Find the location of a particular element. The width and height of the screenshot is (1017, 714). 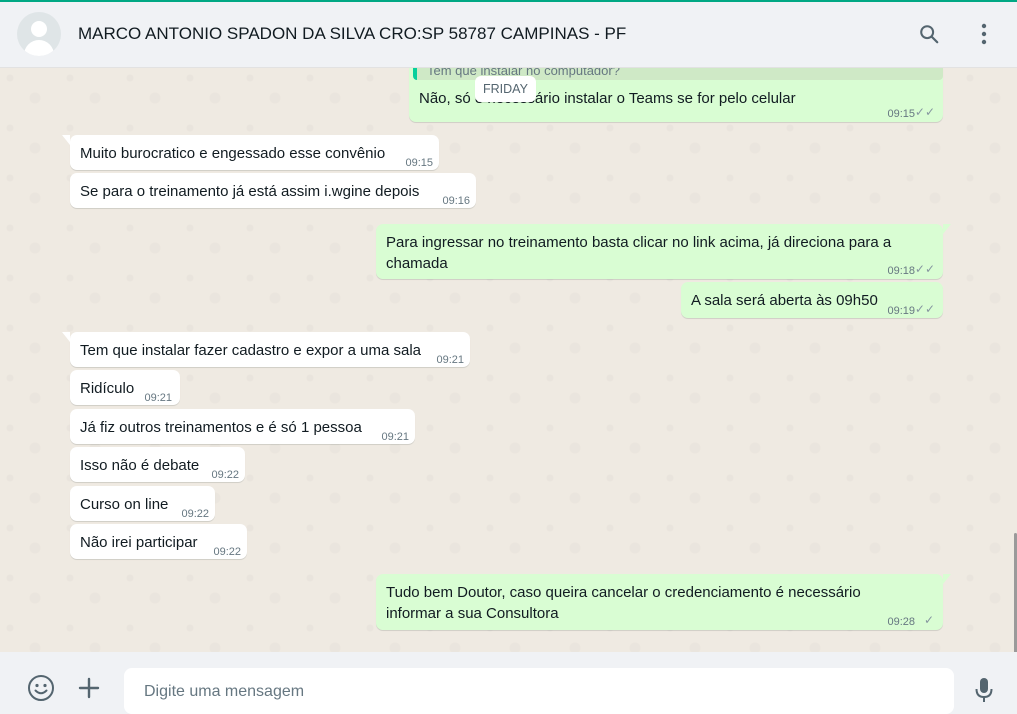

message-input is located at coordinates (534, 692).